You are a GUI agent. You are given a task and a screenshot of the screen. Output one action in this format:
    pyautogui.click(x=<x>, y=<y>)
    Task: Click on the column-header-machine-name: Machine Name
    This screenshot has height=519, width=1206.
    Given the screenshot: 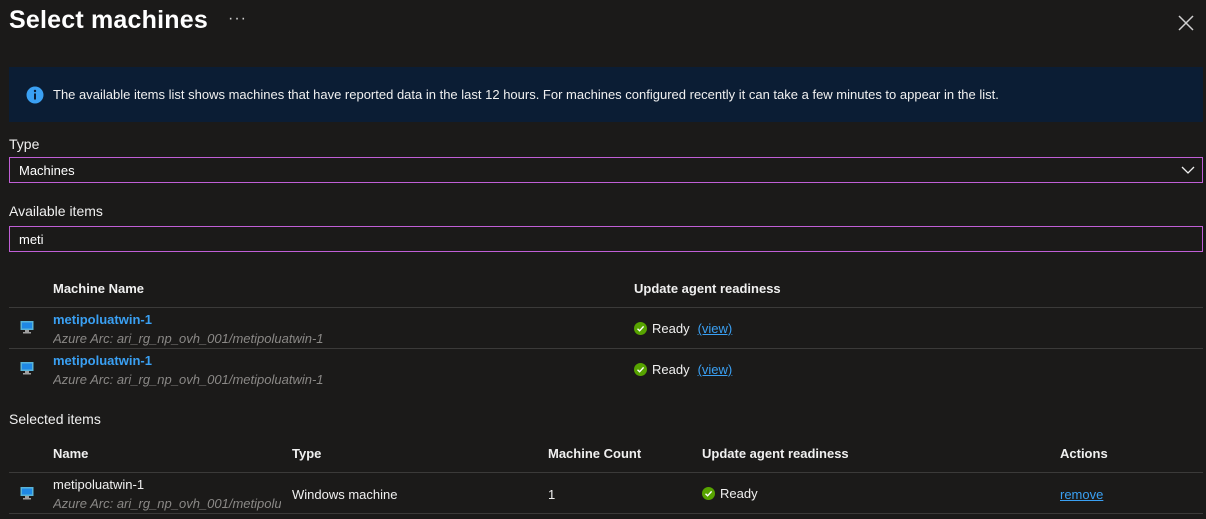 What is the action you would take?
    pyautogui.click(x=98, y=288)
    